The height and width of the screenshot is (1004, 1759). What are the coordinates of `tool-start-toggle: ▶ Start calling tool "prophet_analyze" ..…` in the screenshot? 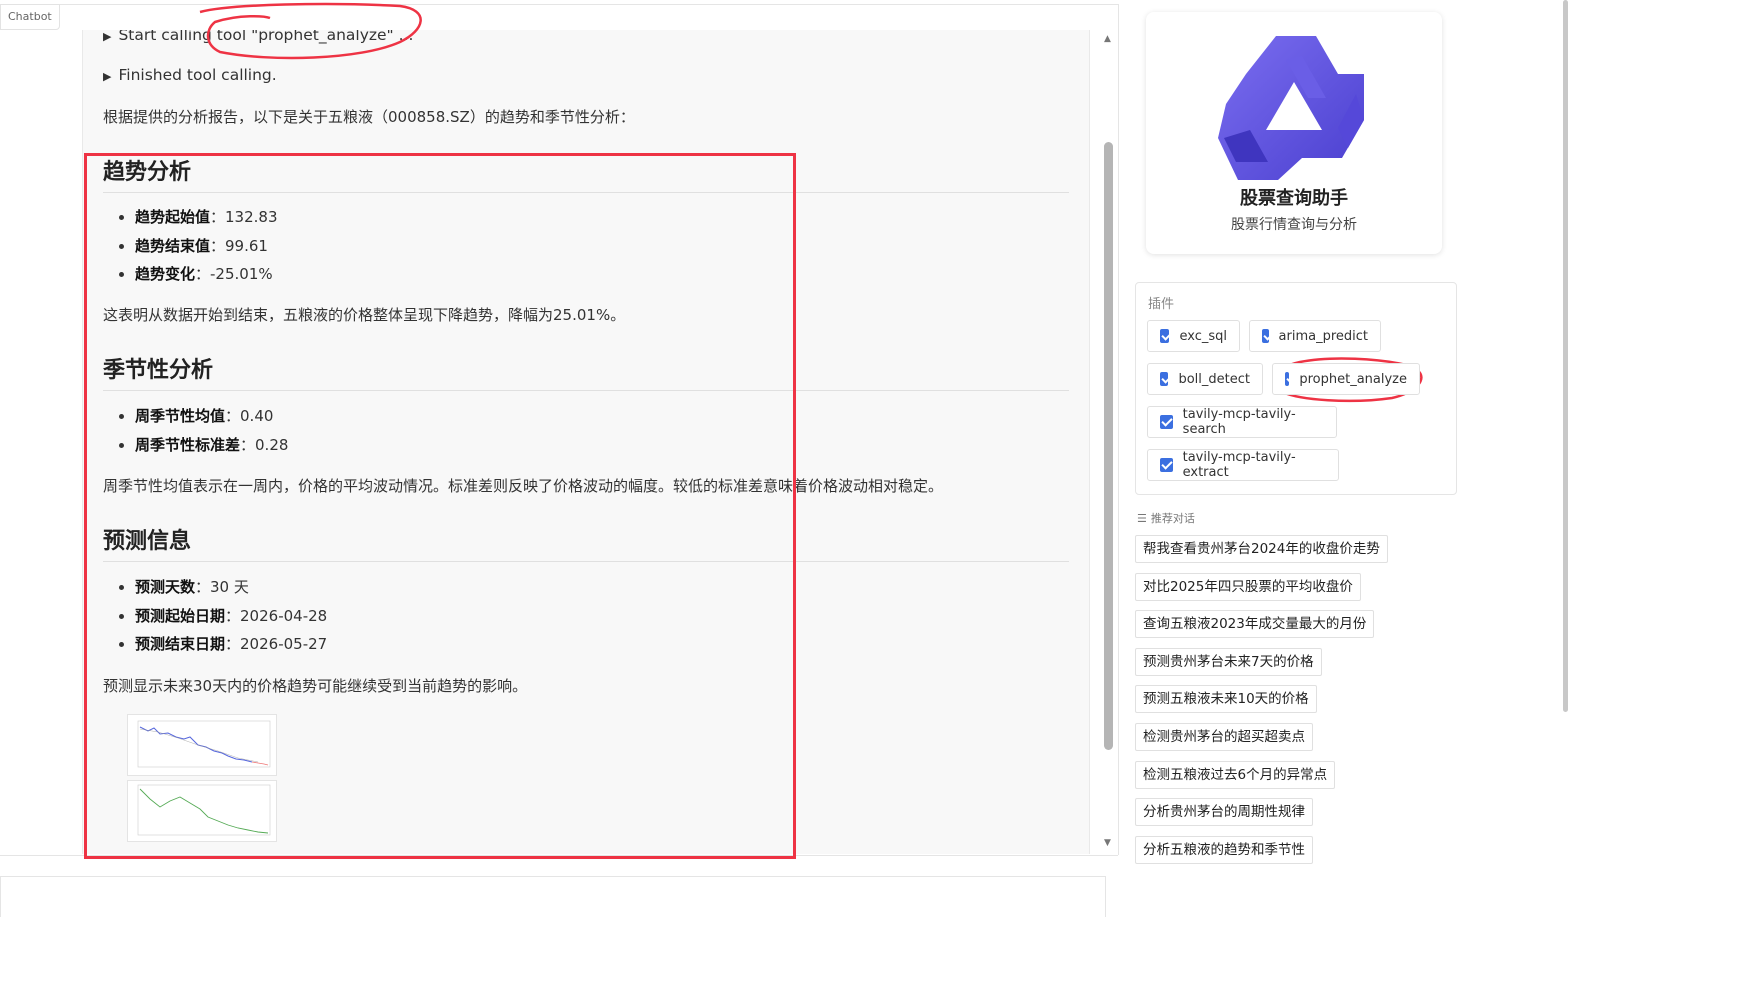 It's located at (258, 37).